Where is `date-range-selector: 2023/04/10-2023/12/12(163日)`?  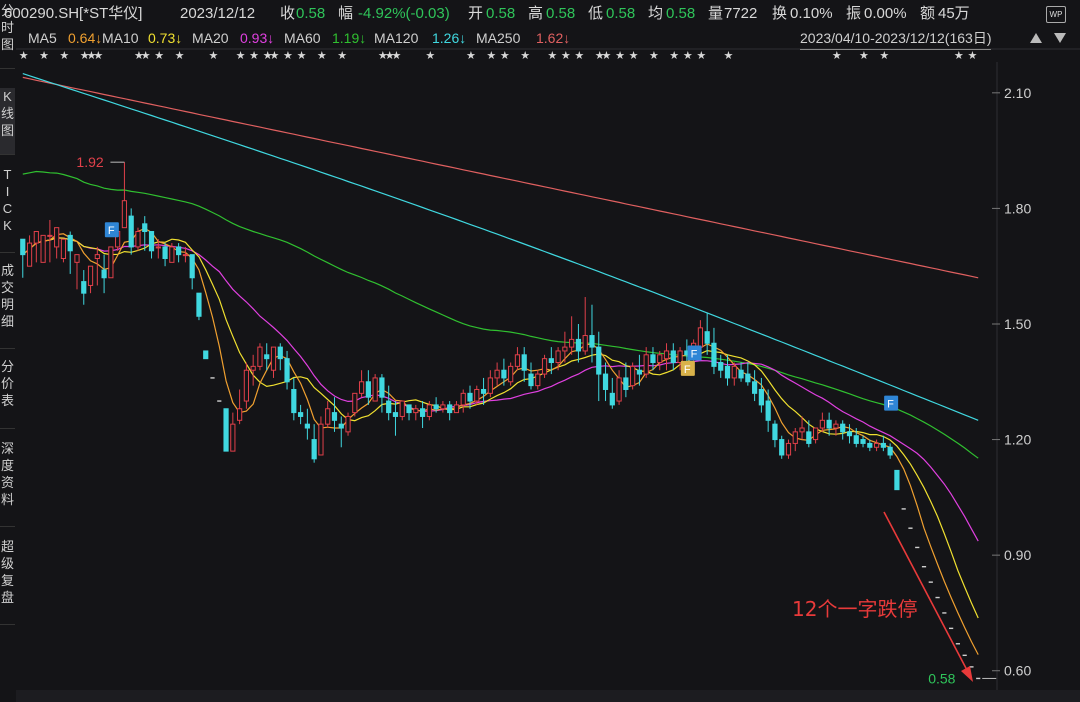 date-range-selector: 2023/04/10-2023/12/12(163日) is located at coordinates (896, 38).